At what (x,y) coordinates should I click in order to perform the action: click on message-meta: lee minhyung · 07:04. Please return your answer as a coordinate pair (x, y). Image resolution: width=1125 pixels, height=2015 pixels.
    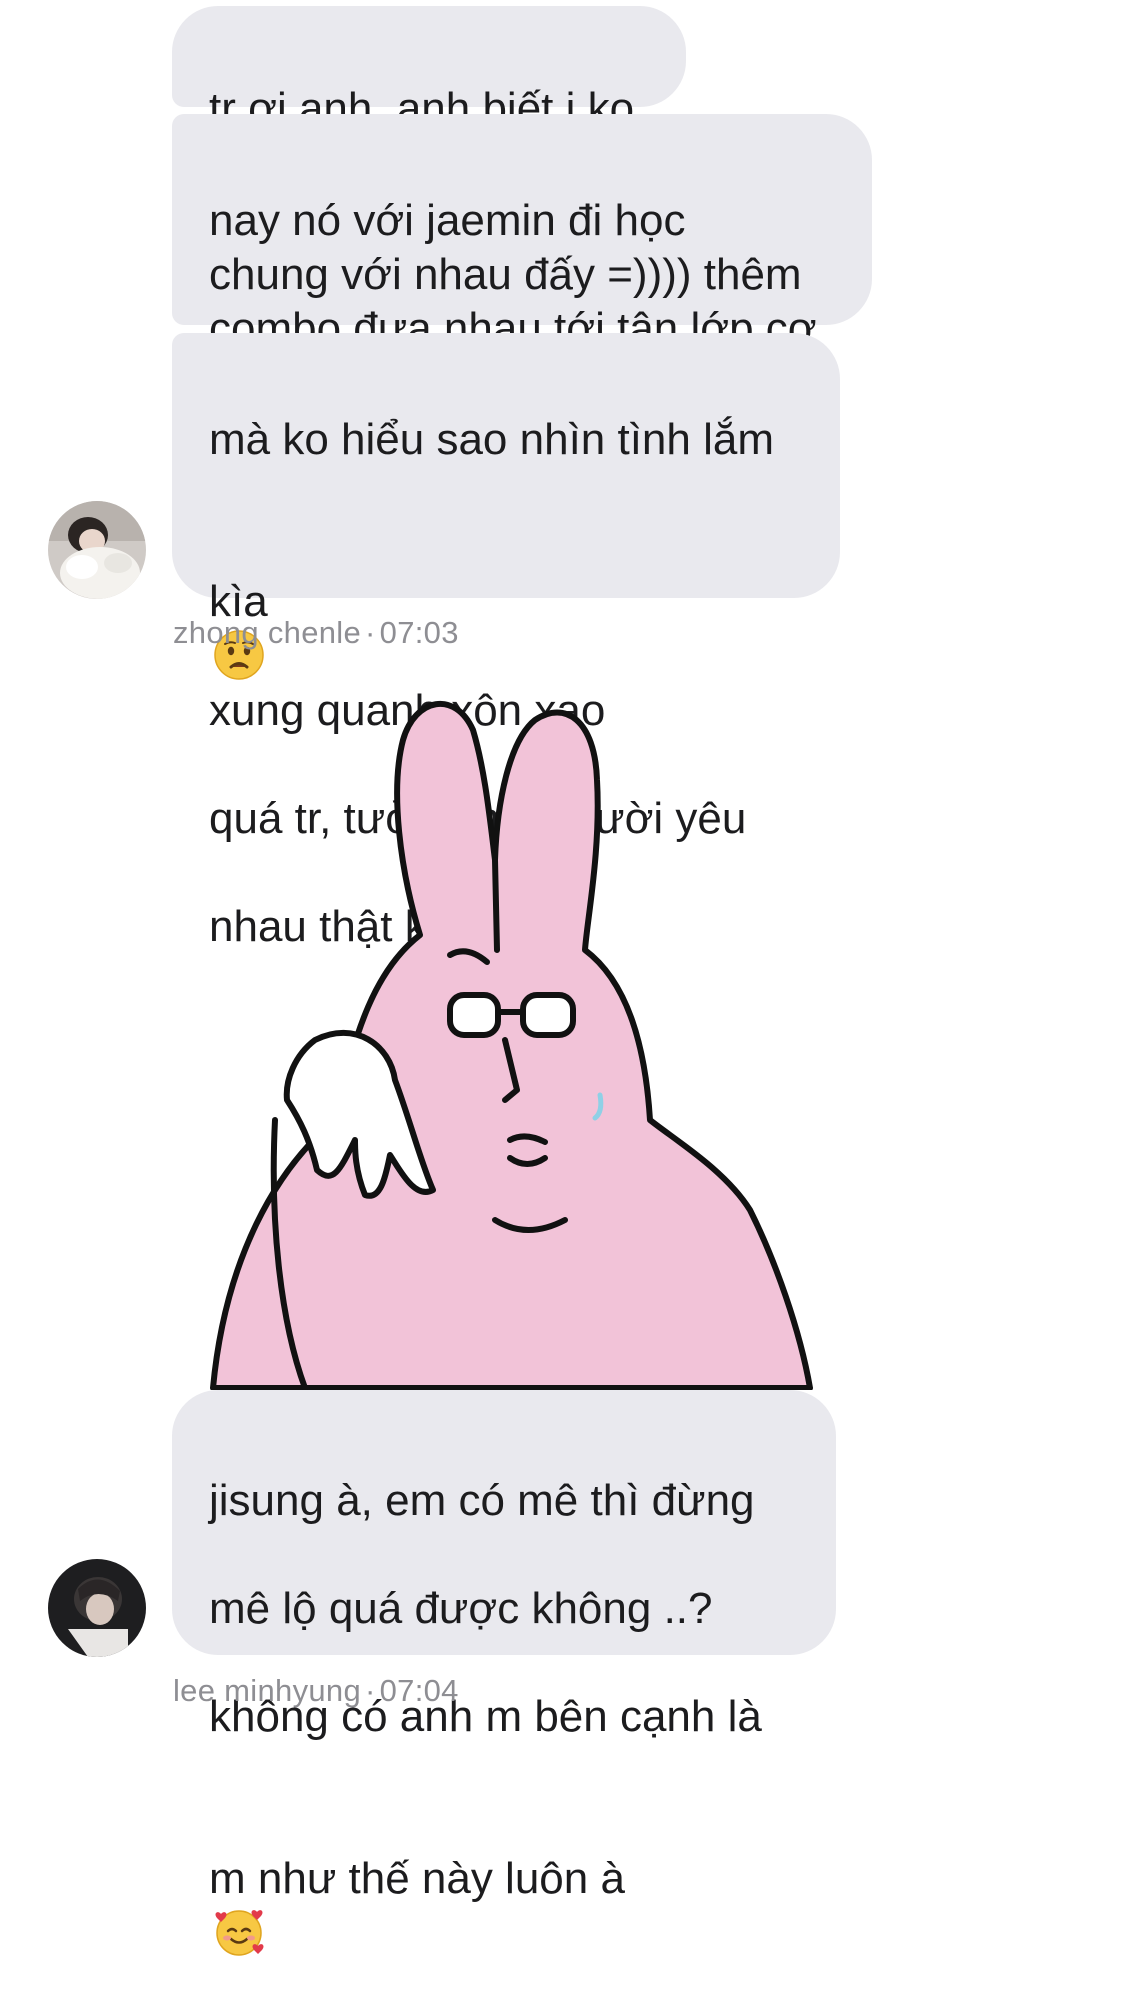
    Looking at the image, I should click on (316, 1690).